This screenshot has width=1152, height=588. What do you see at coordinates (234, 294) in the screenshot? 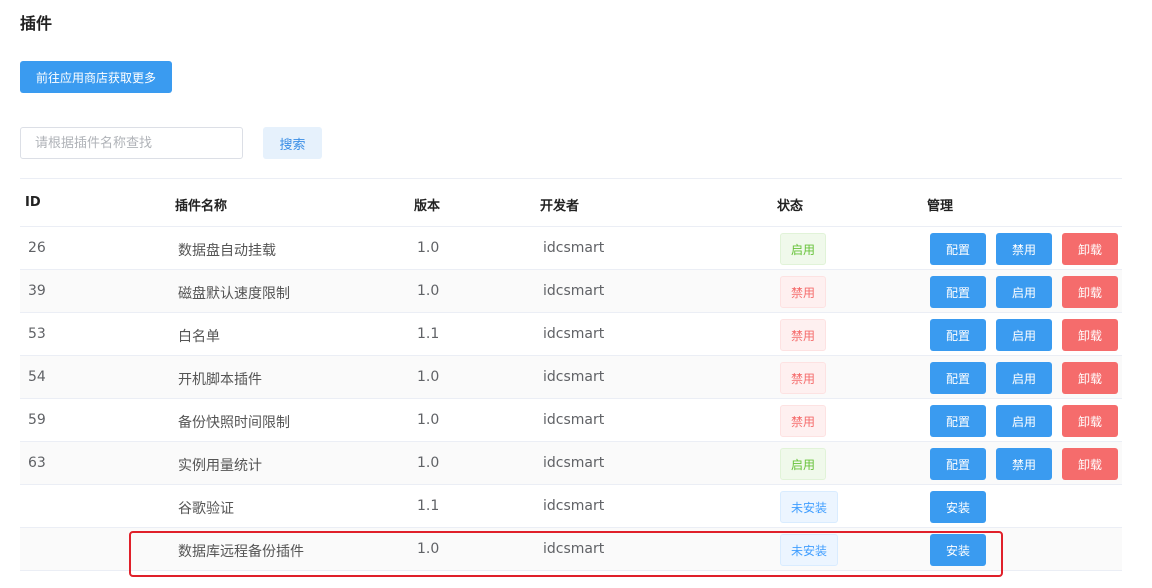
I see `cell-name: 磁盘默认速度限制` at bounding box center [234, 294].